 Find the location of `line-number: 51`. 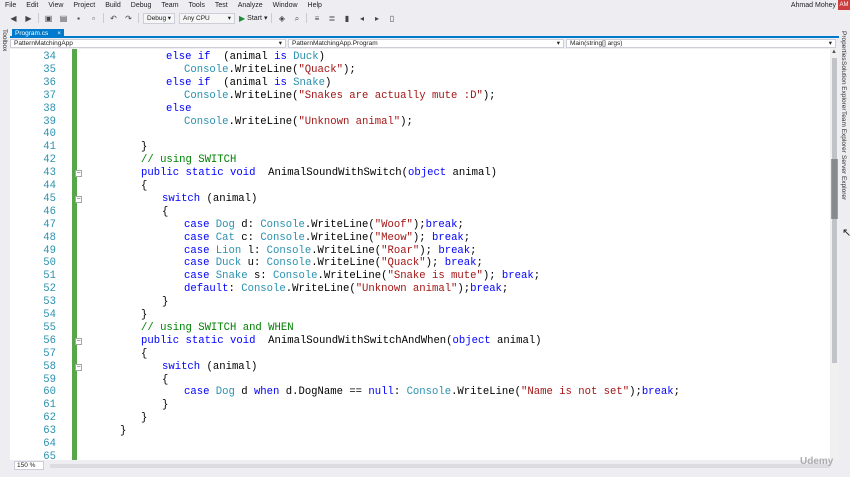

line-number: 51 is located at coordinates (49, 276).